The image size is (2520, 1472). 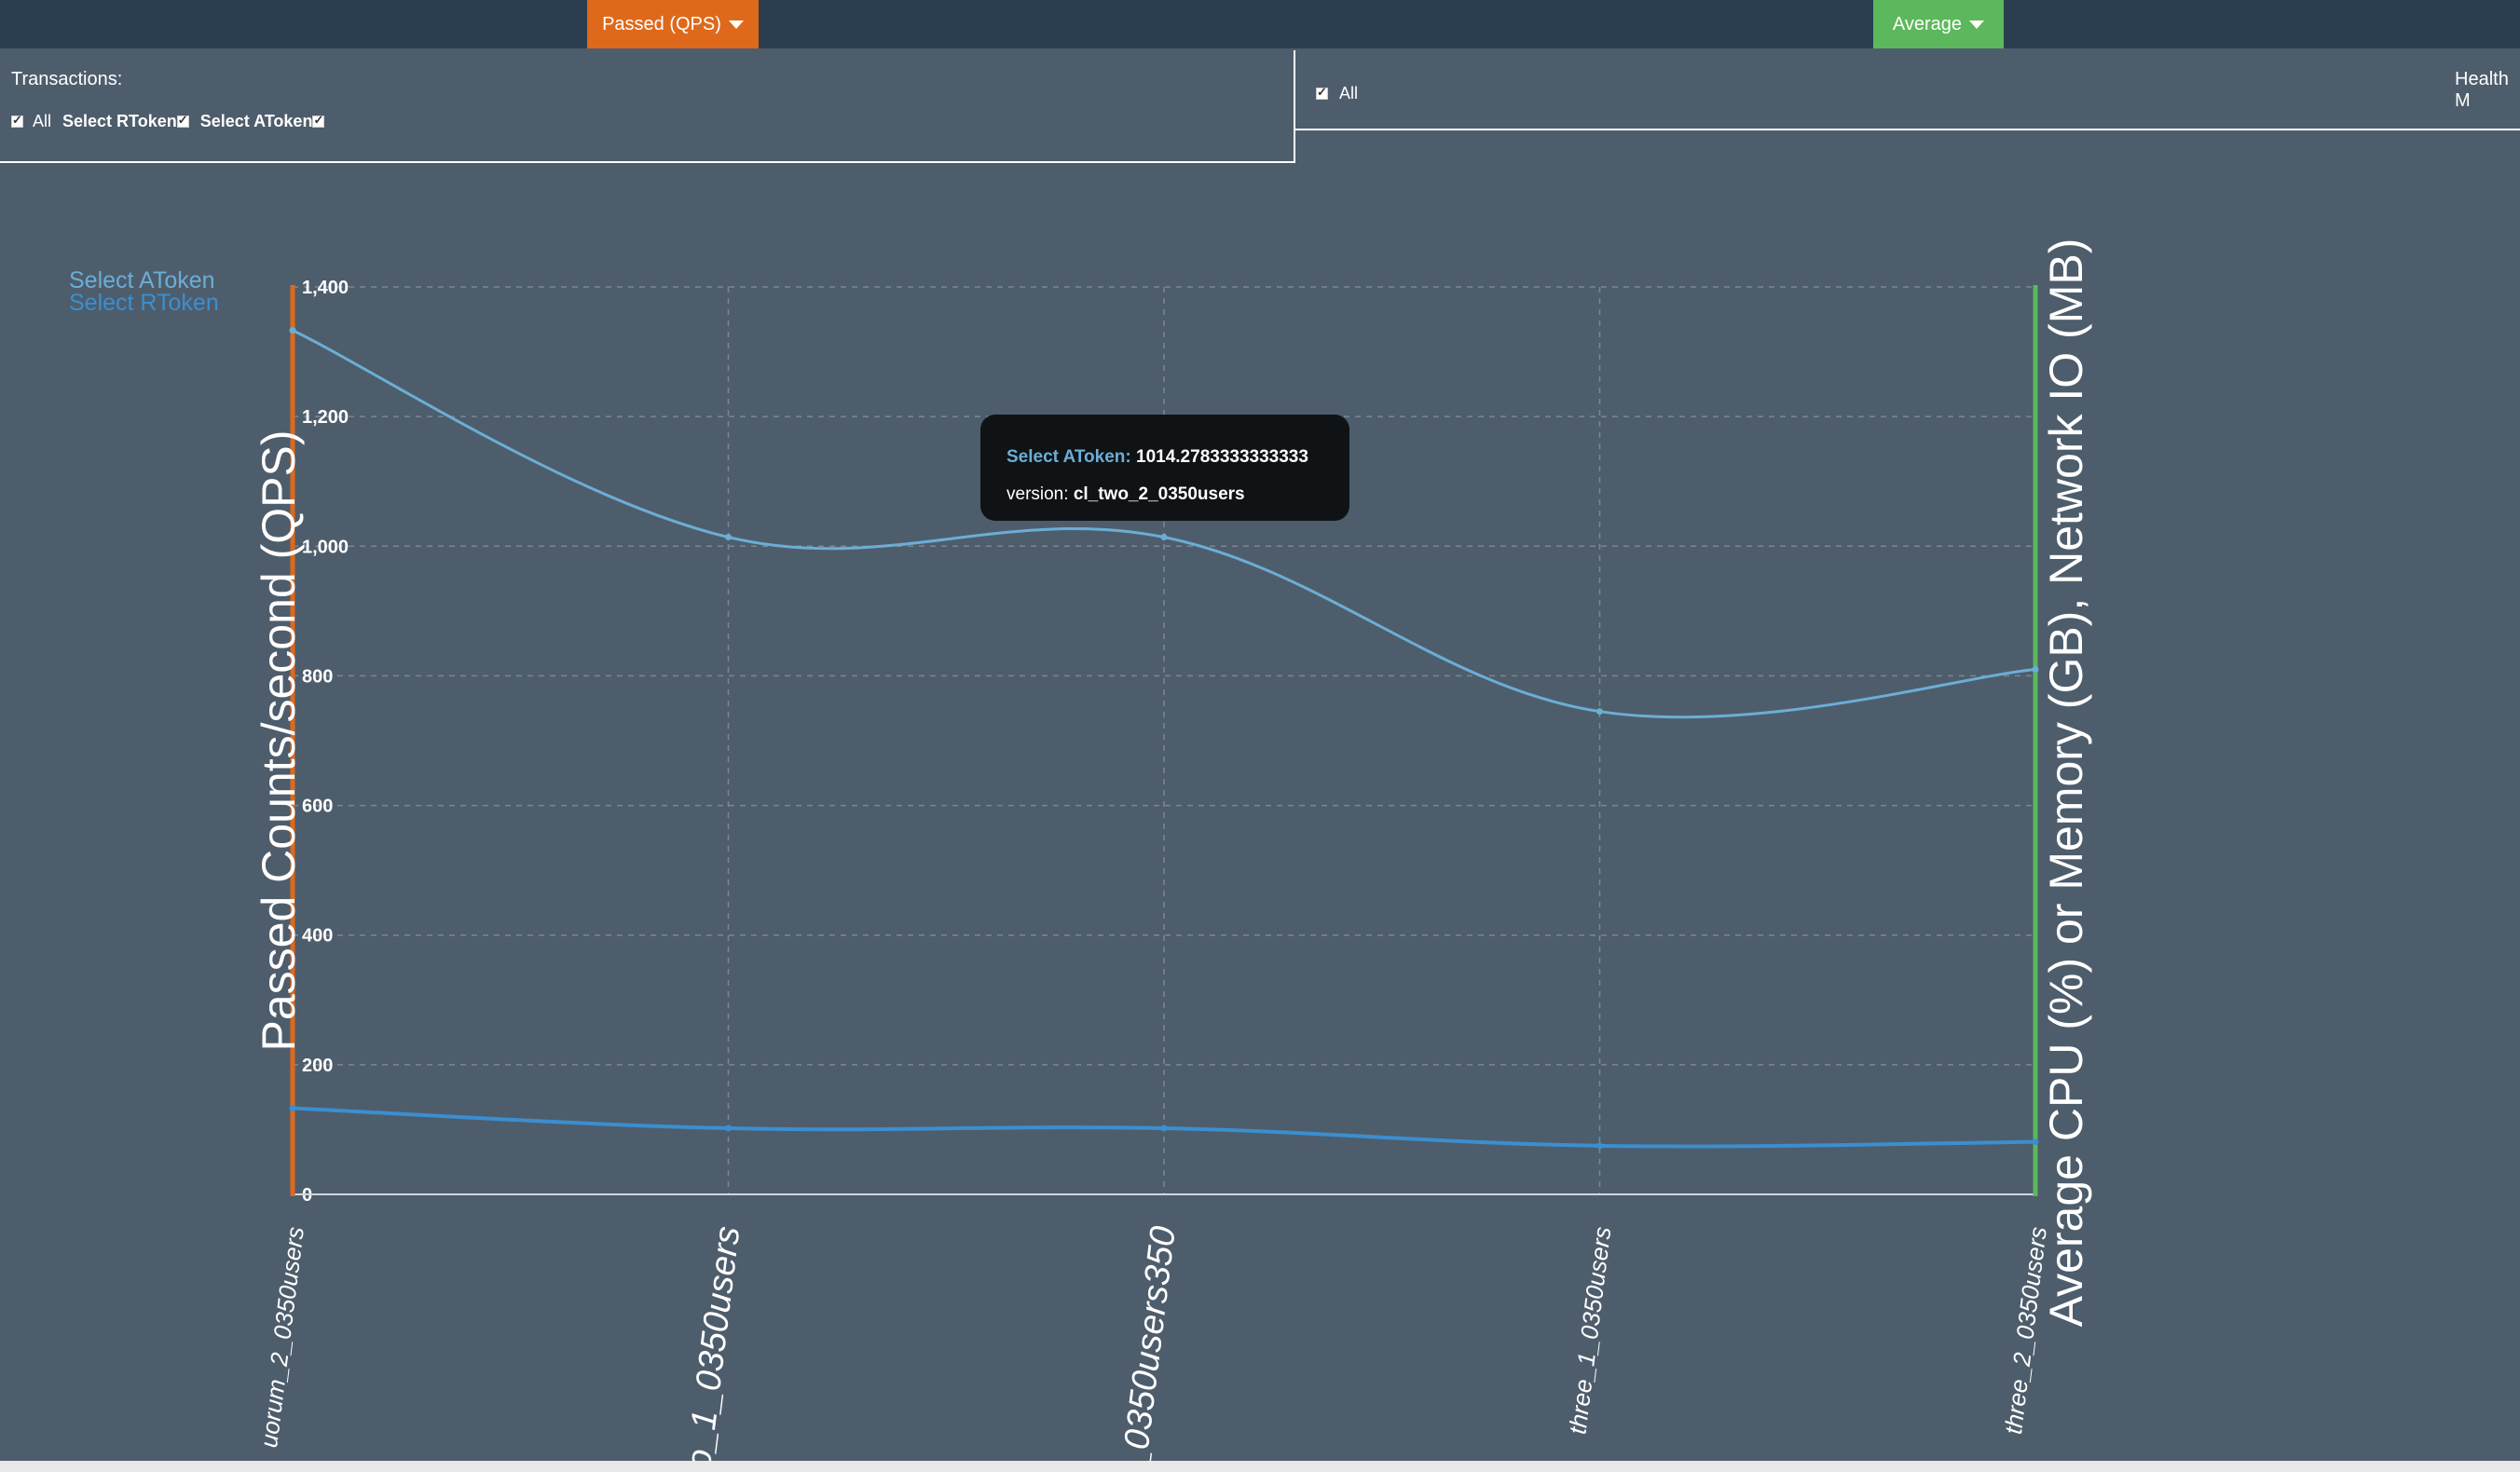 I want to click on x-tick-label: o_1_0350users, so click(x=713, y=1347).